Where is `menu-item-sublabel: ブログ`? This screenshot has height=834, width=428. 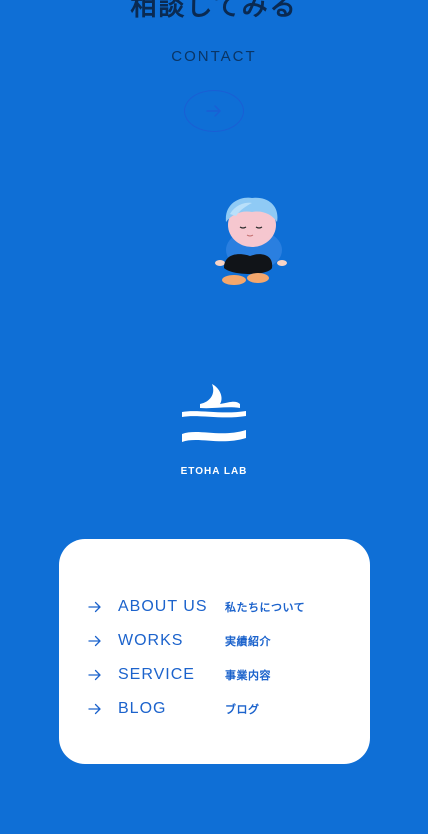 menu-item-sublabel: ブログ is located at coordinates (242, 710).